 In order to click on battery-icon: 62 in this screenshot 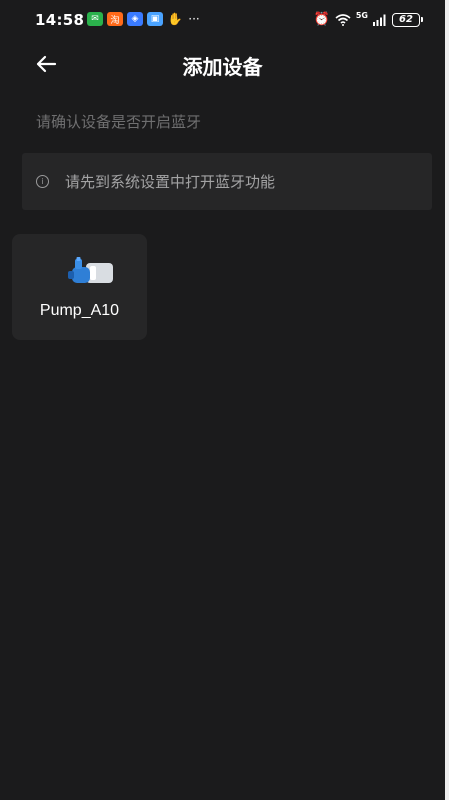, I will do `click(407, 19)`.